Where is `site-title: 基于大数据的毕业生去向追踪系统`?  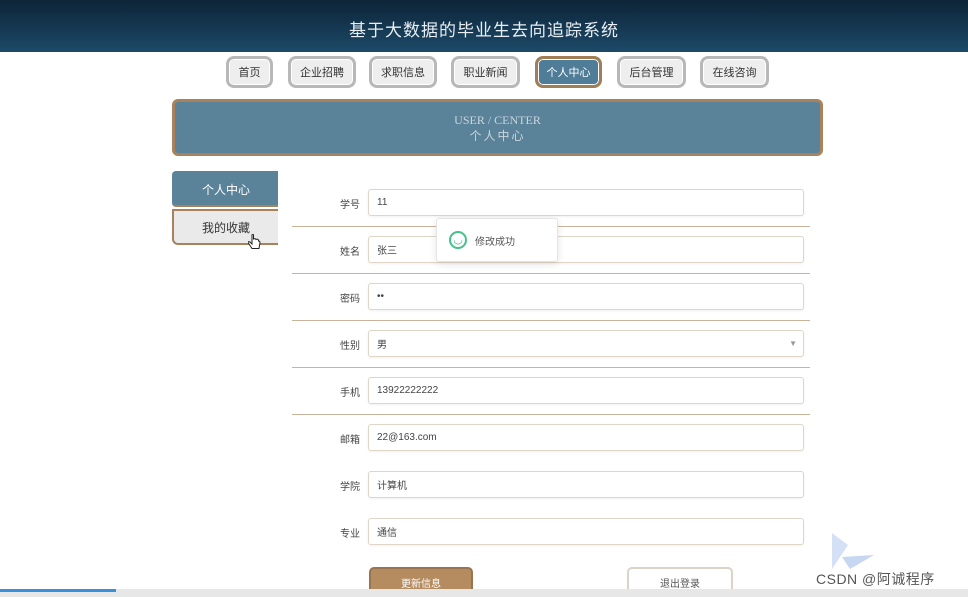 site-title: 基于大数据的毕业生去向追踪系统 is located at coordinates (484, 30).